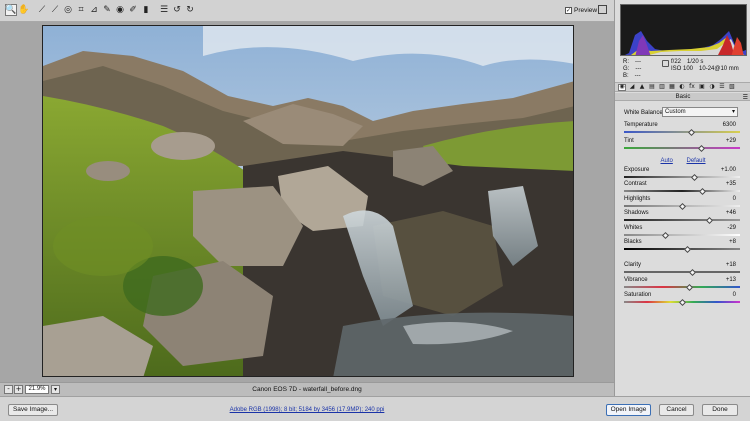  Describe the element at coordinates (733, 111) in the screenshot. I see `chevron-down-icon: ▾` at that location.